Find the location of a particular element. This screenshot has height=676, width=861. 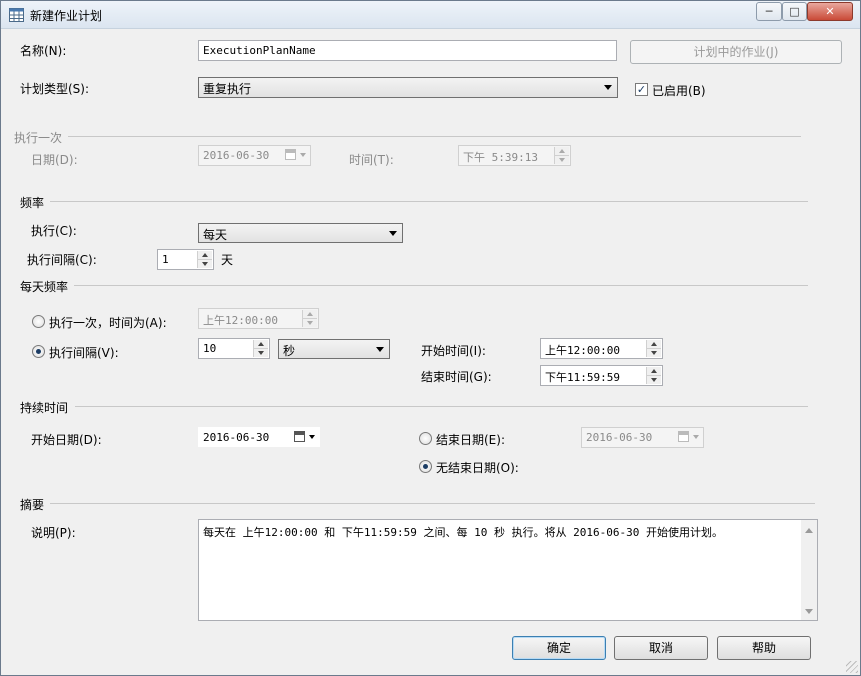

end-date-picker: 2016-06-30 is located at coordinates (642, 437).